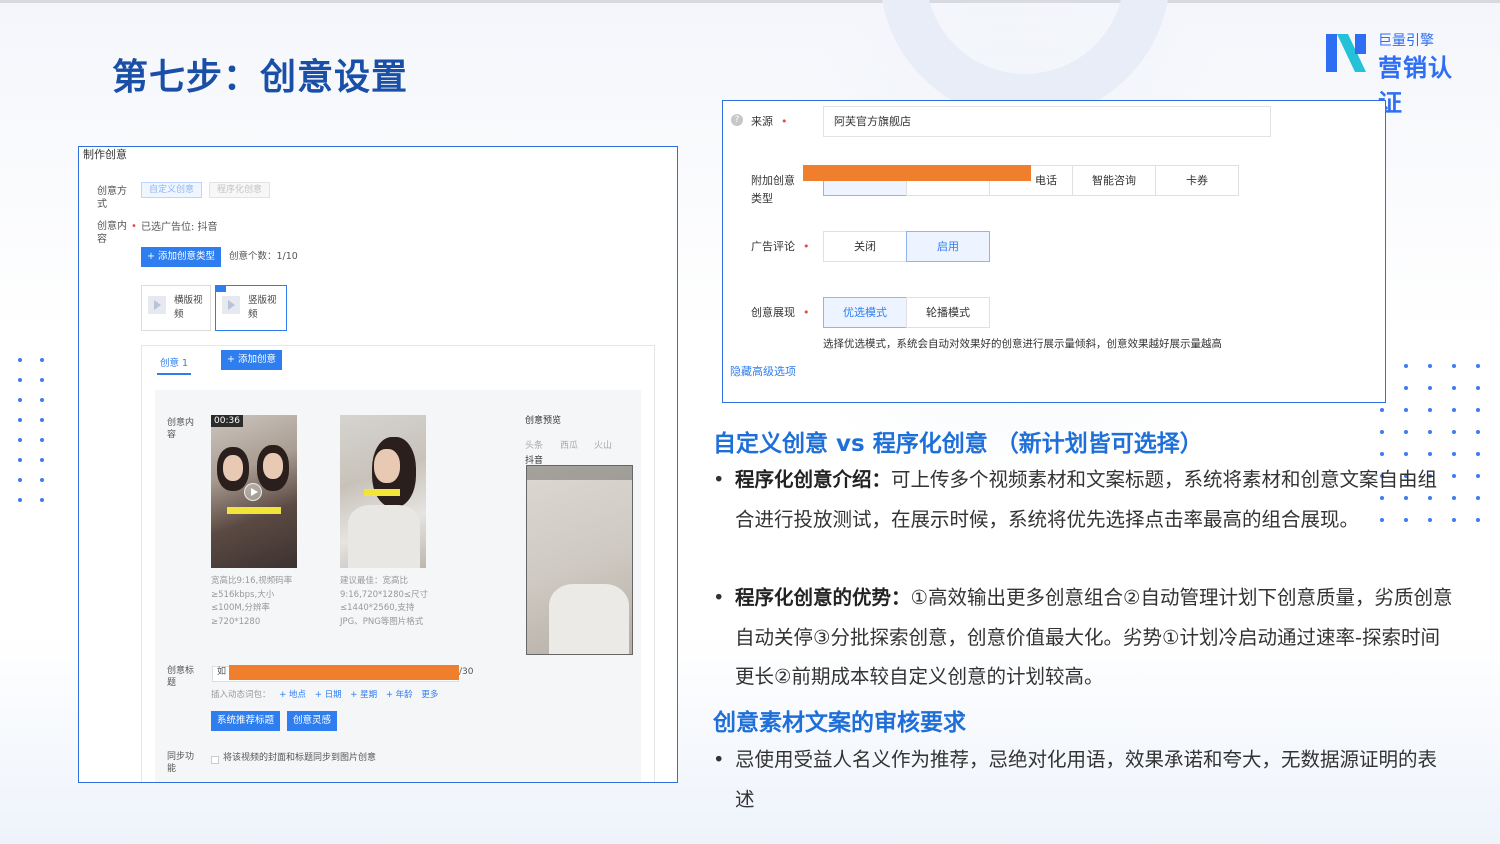 The image size is (1500, 844). I want to click on programmatic-creative-option: 程序化创意, so click(240, 190).